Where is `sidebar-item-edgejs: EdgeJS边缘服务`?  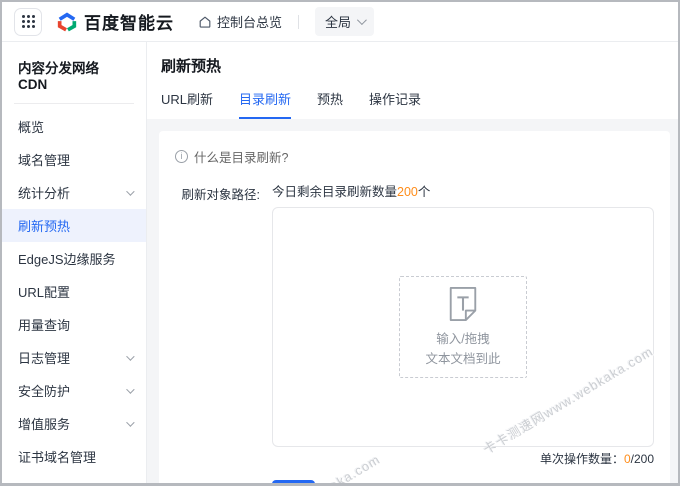 sidebar-item-edgejs: EdgeJS边缘服务 is located at coordinates (74, 258).